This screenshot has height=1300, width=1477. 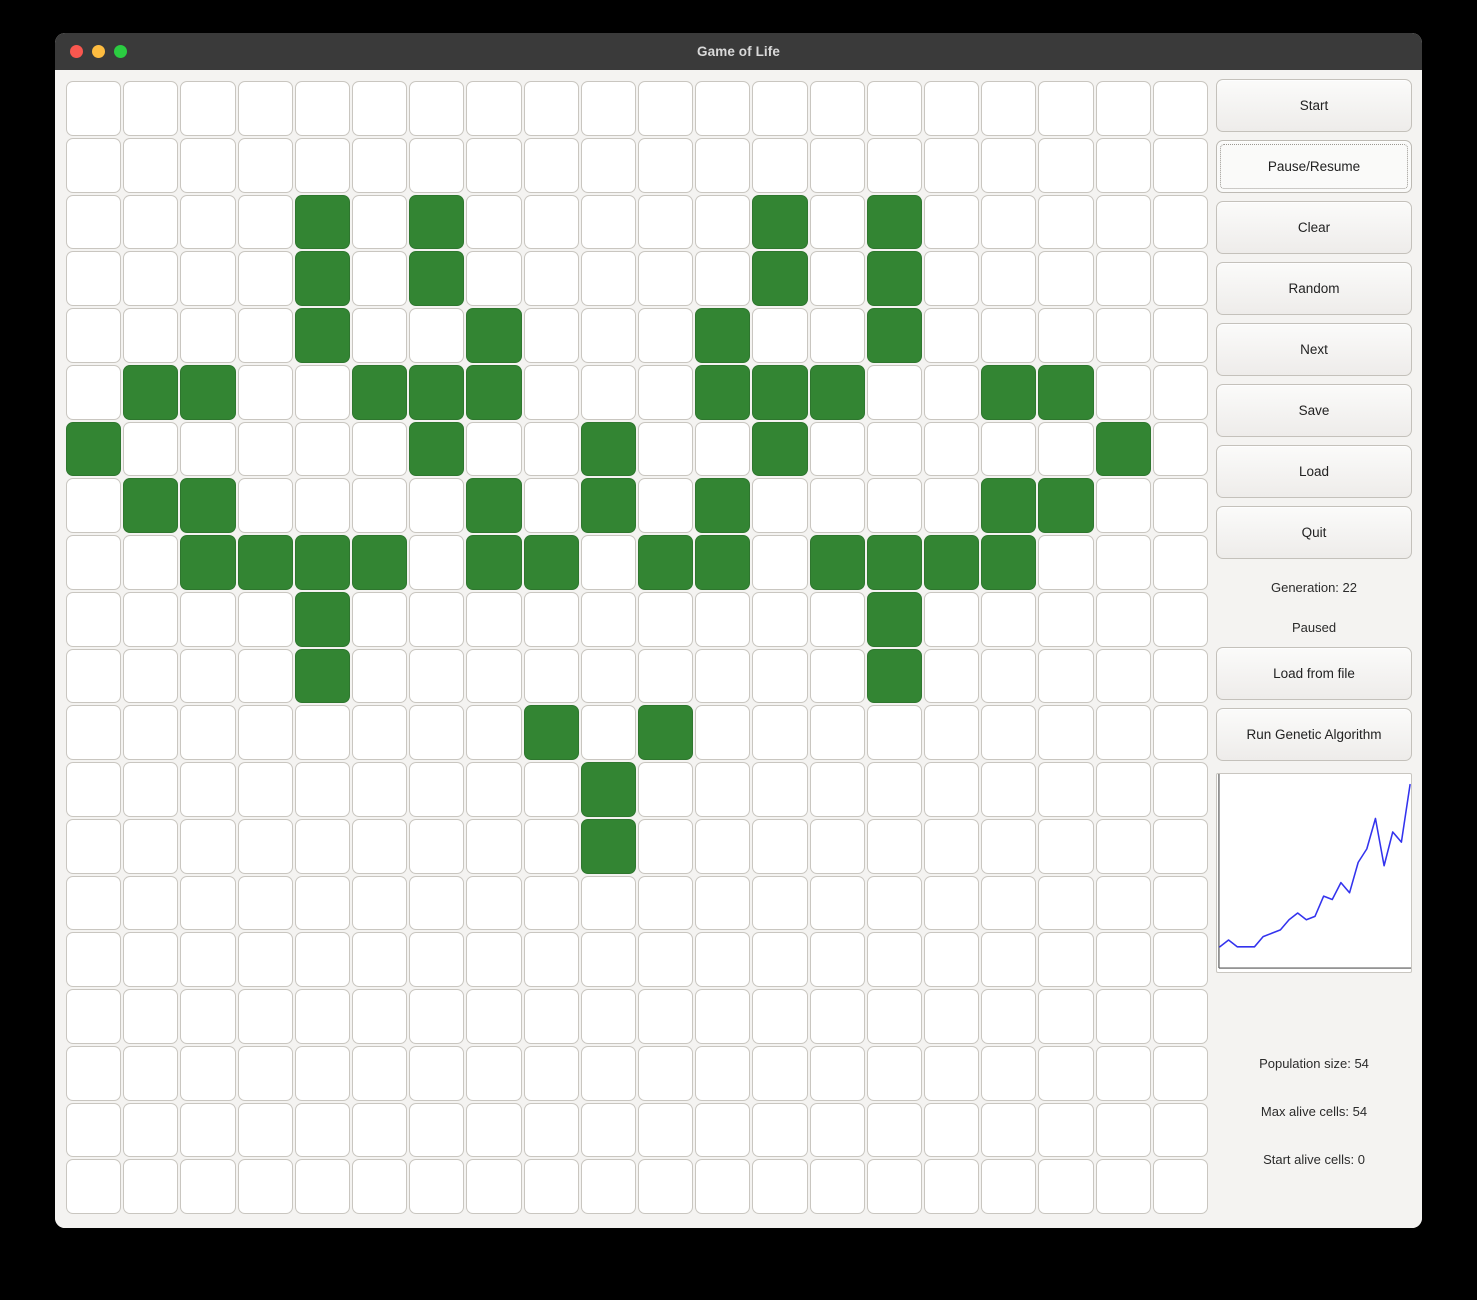 I want to click on load-from-file-button: Load from file, so click(x=1314, y=673).